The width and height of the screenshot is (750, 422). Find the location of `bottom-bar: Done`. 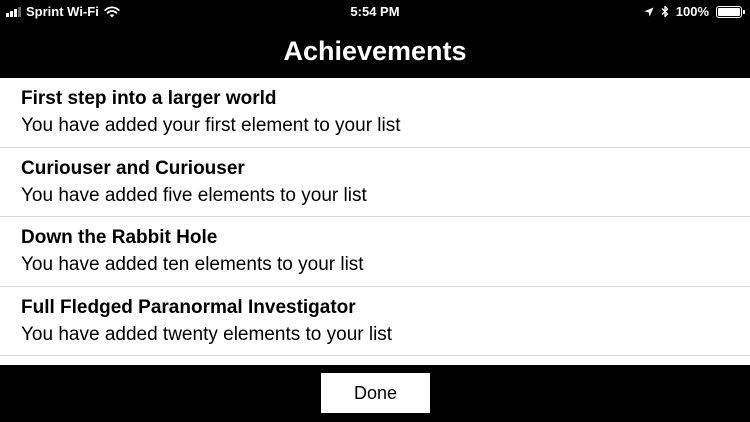

bottom-bar: Done is located at coordinates (375, 393).